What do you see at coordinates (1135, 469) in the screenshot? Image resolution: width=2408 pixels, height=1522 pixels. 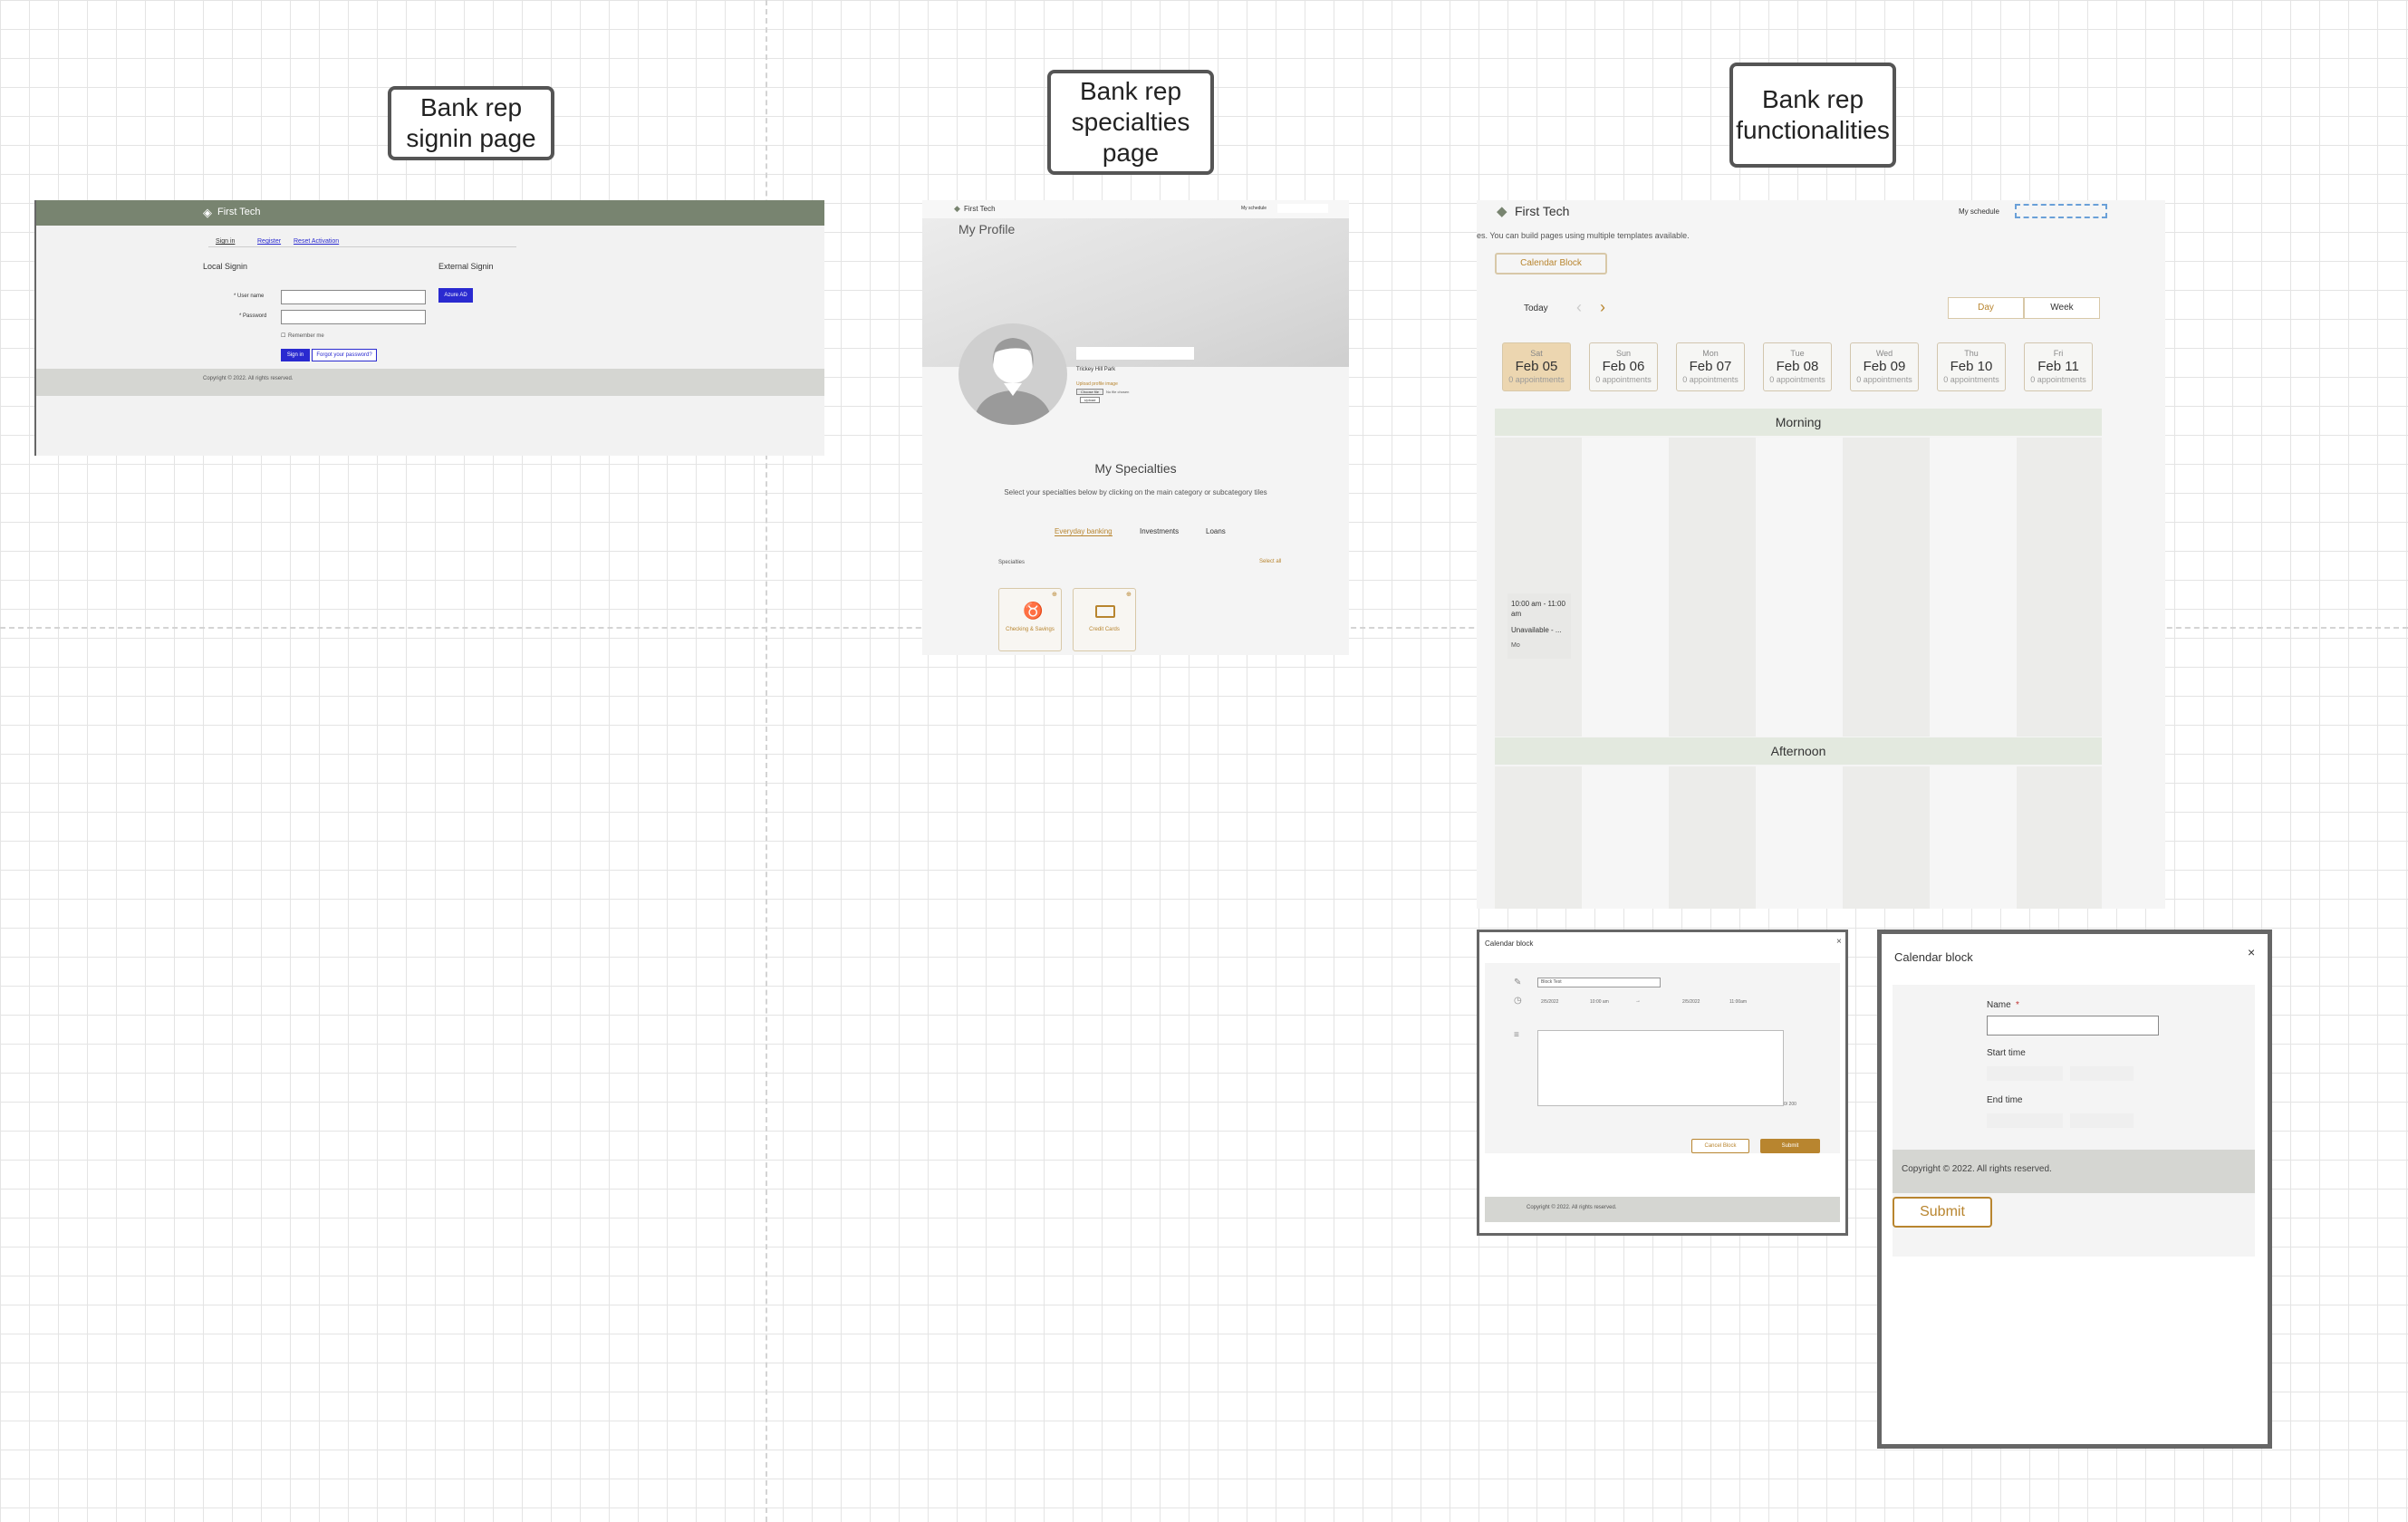 I see `specialties-title: My Specialties` at bounding box center [1135, 469].